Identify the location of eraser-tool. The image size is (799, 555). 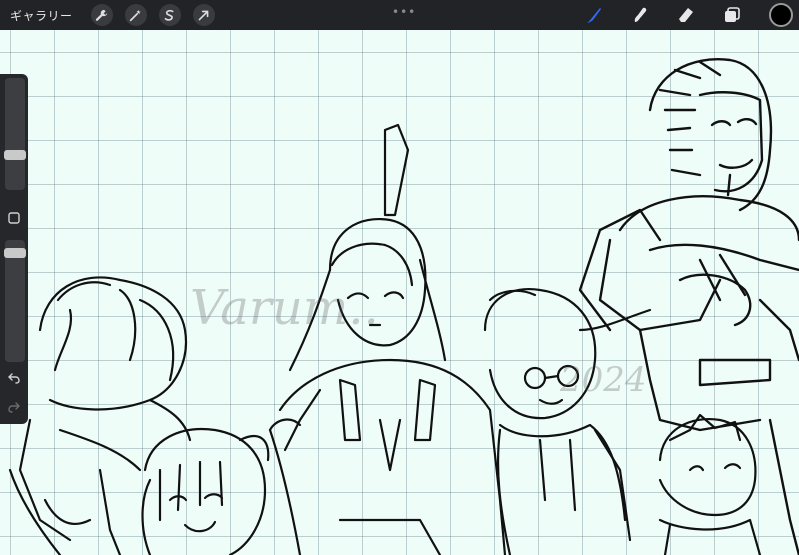
(686, 15).